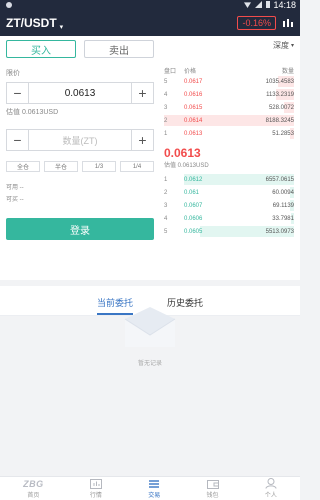  What do you see at coordinates (229, 81) in the screenshot?
I see `ask-row: 5 0.0617 1035.4583` at bounding box center [229, 81].